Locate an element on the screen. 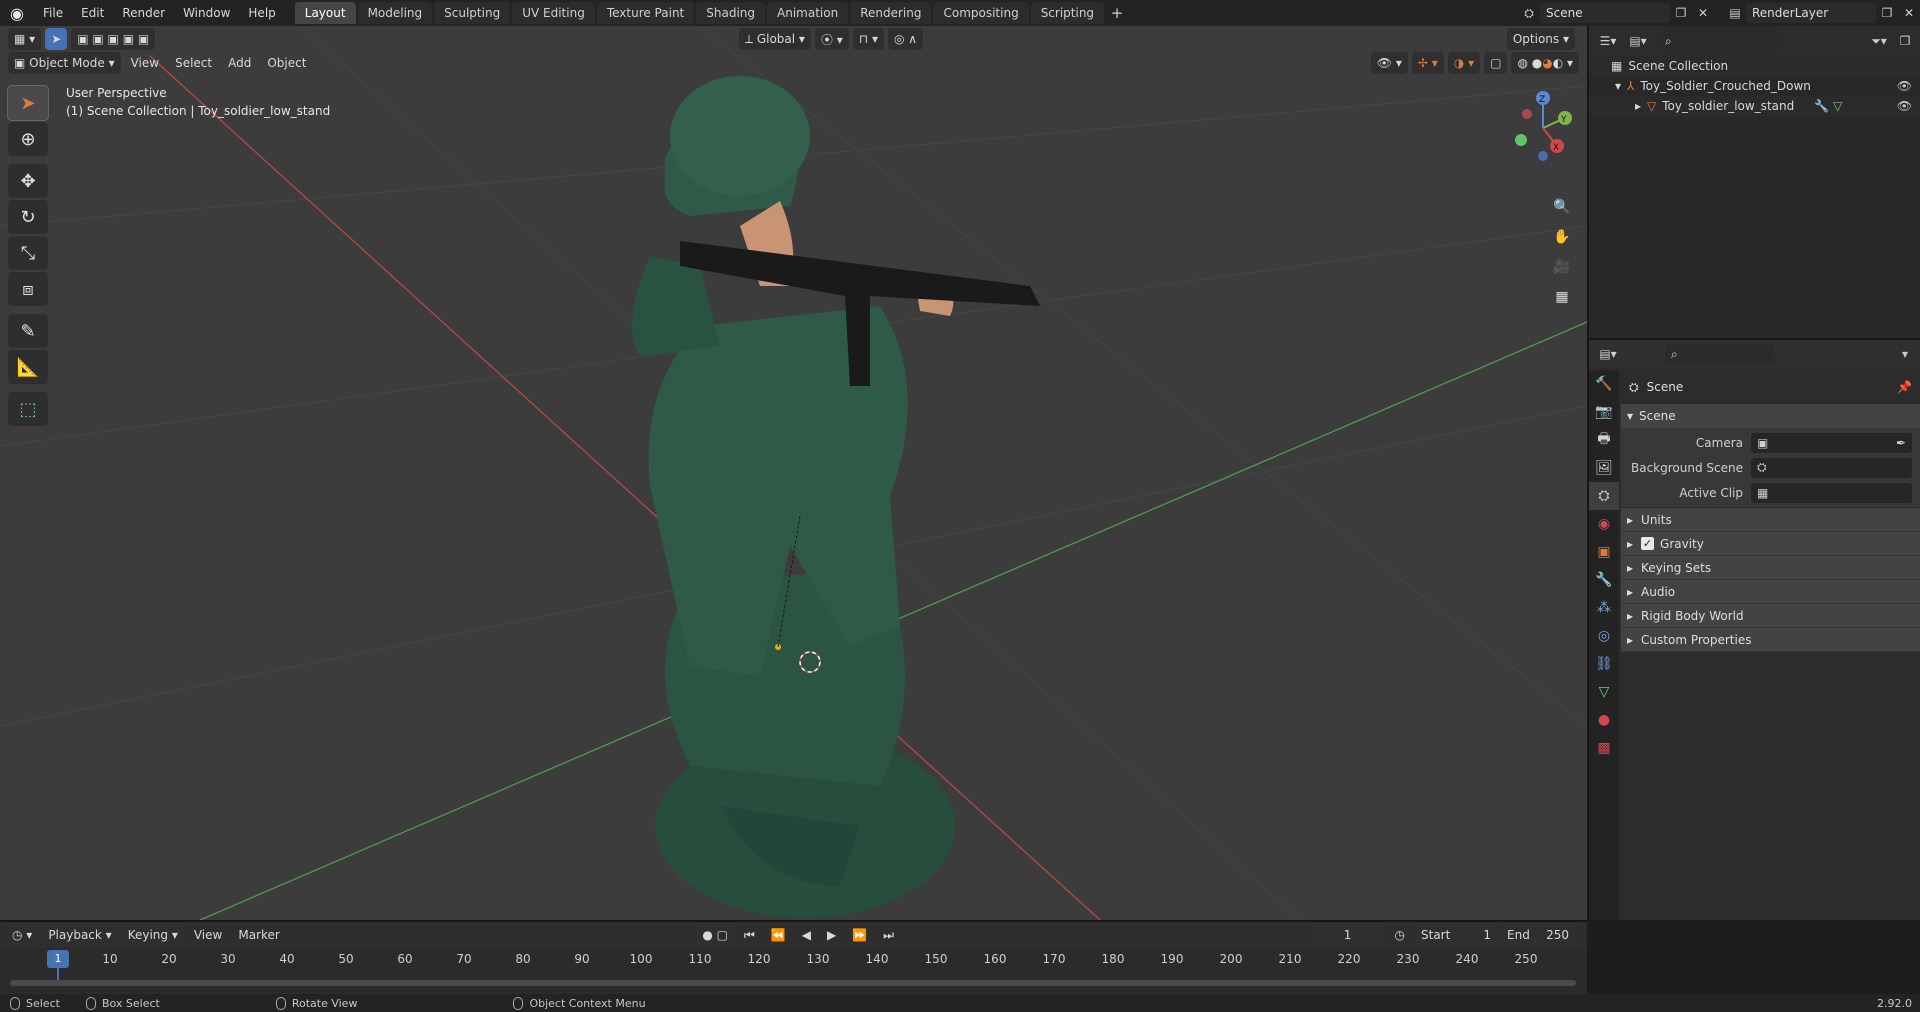  list-item: ▦ Scene Collection is located at coordinates (1754, 66).